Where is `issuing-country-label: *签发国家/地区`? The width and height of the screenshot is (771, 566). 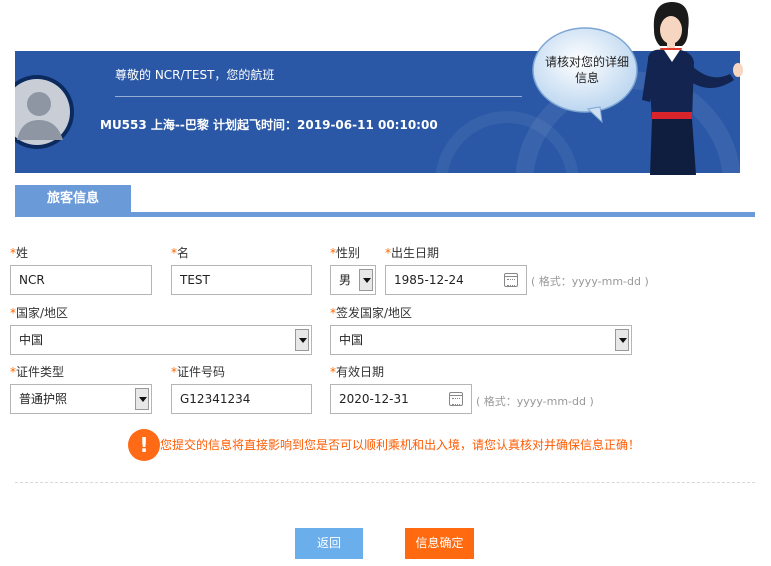
issuing-country-label: *签发国家/地区 is located at coordinates (371, 313).